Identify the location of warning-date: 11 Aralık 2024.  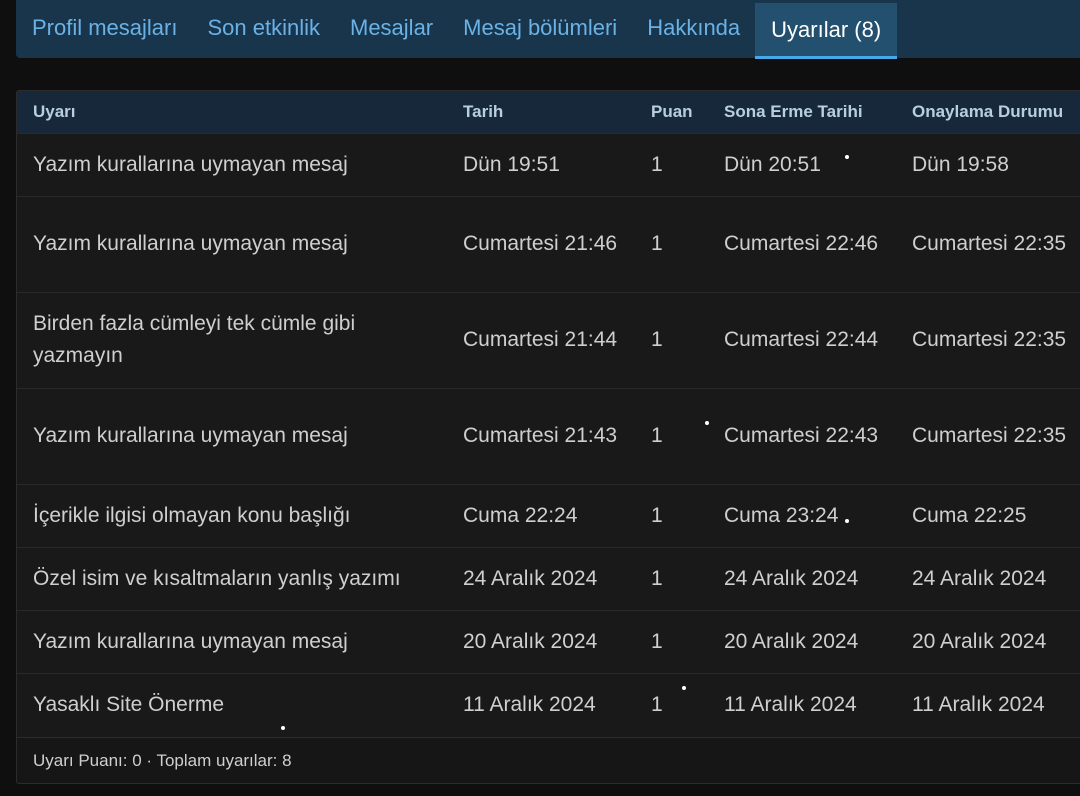
(541, 704).